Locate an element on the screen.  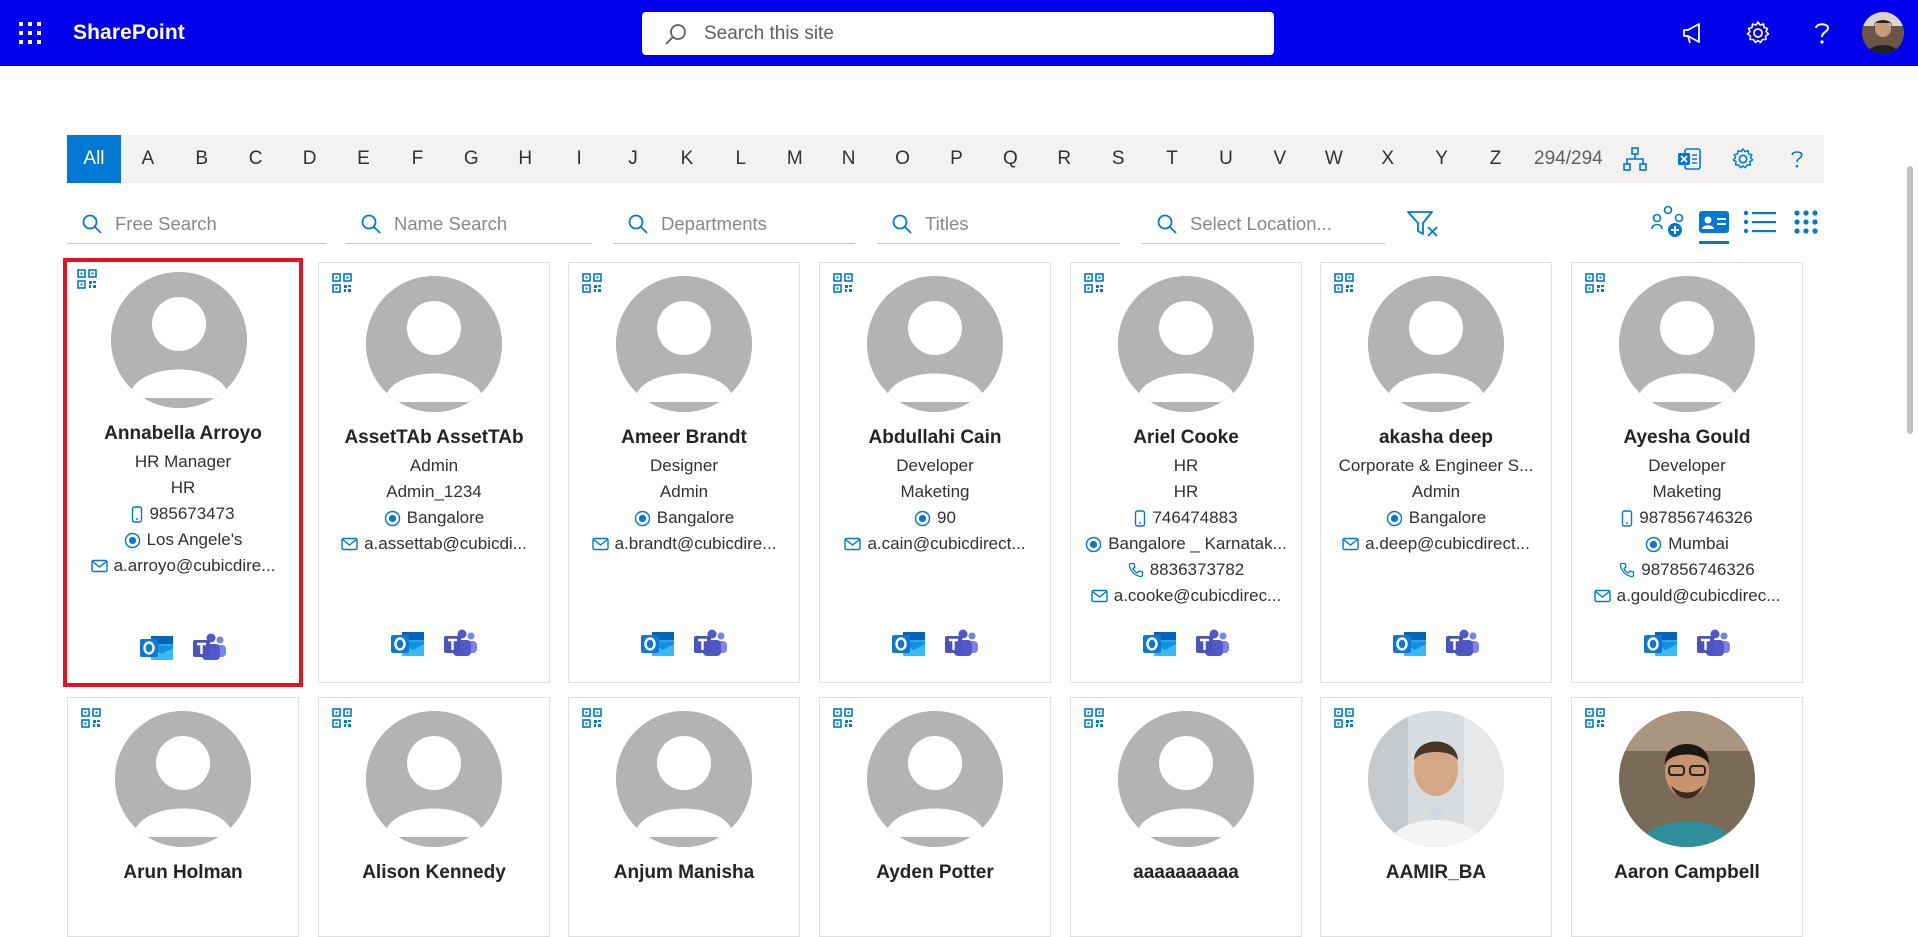
letter-filter-c: C is located at coordinates (256, 159).